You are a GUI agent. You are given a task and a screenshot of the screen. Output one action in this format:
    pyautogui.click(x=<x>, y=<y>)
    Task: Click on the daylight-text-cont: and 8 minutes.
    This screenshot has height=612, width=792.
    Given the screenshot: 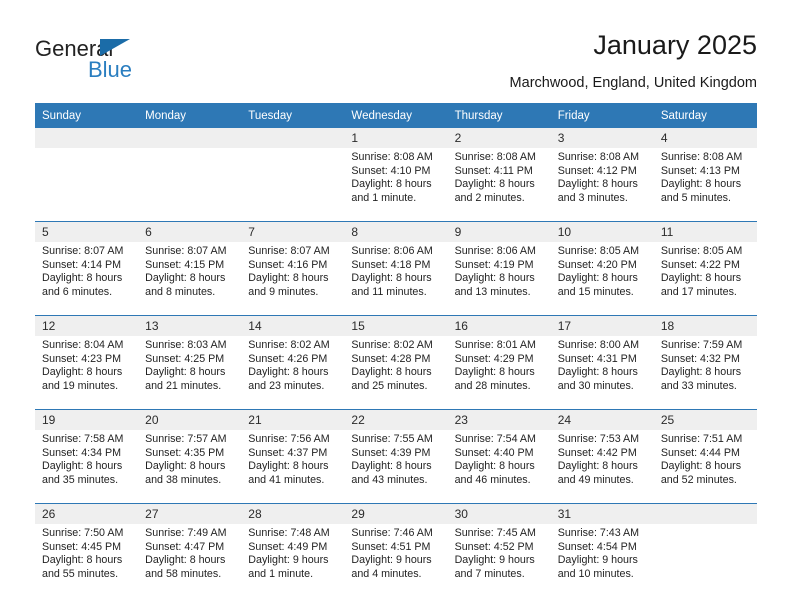 What is the action you would take?
    pyautogui.click(x=180, y=291)
    